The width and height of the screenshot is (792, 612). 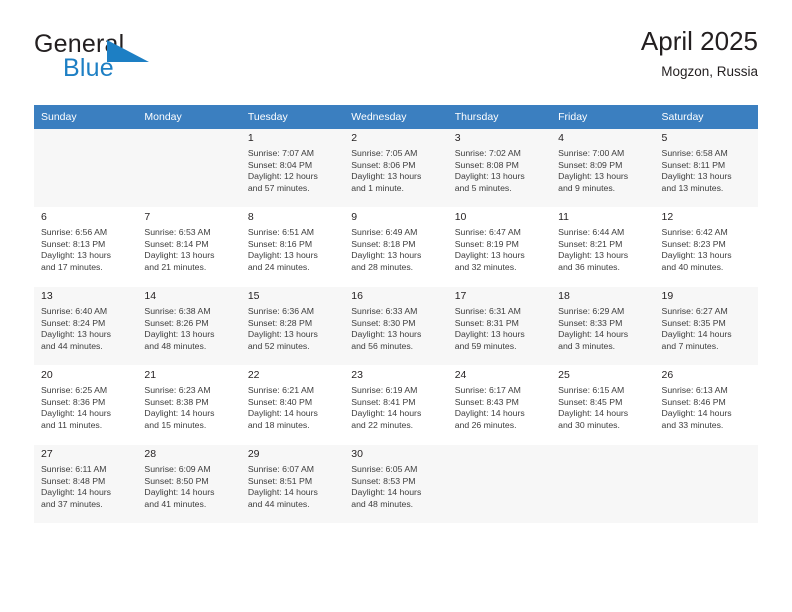 I want to click on day-number: 29, so click(x=253, y=454).